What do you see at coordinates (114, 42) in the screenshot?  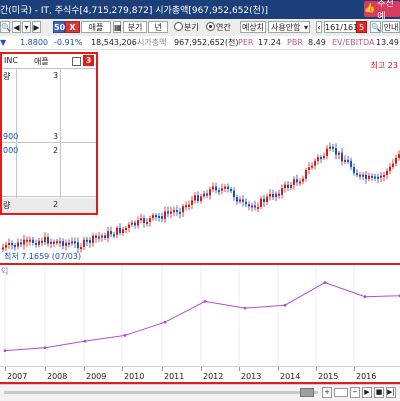 I see `volume-value: 18,543,206` at bounding box center [114, 42].